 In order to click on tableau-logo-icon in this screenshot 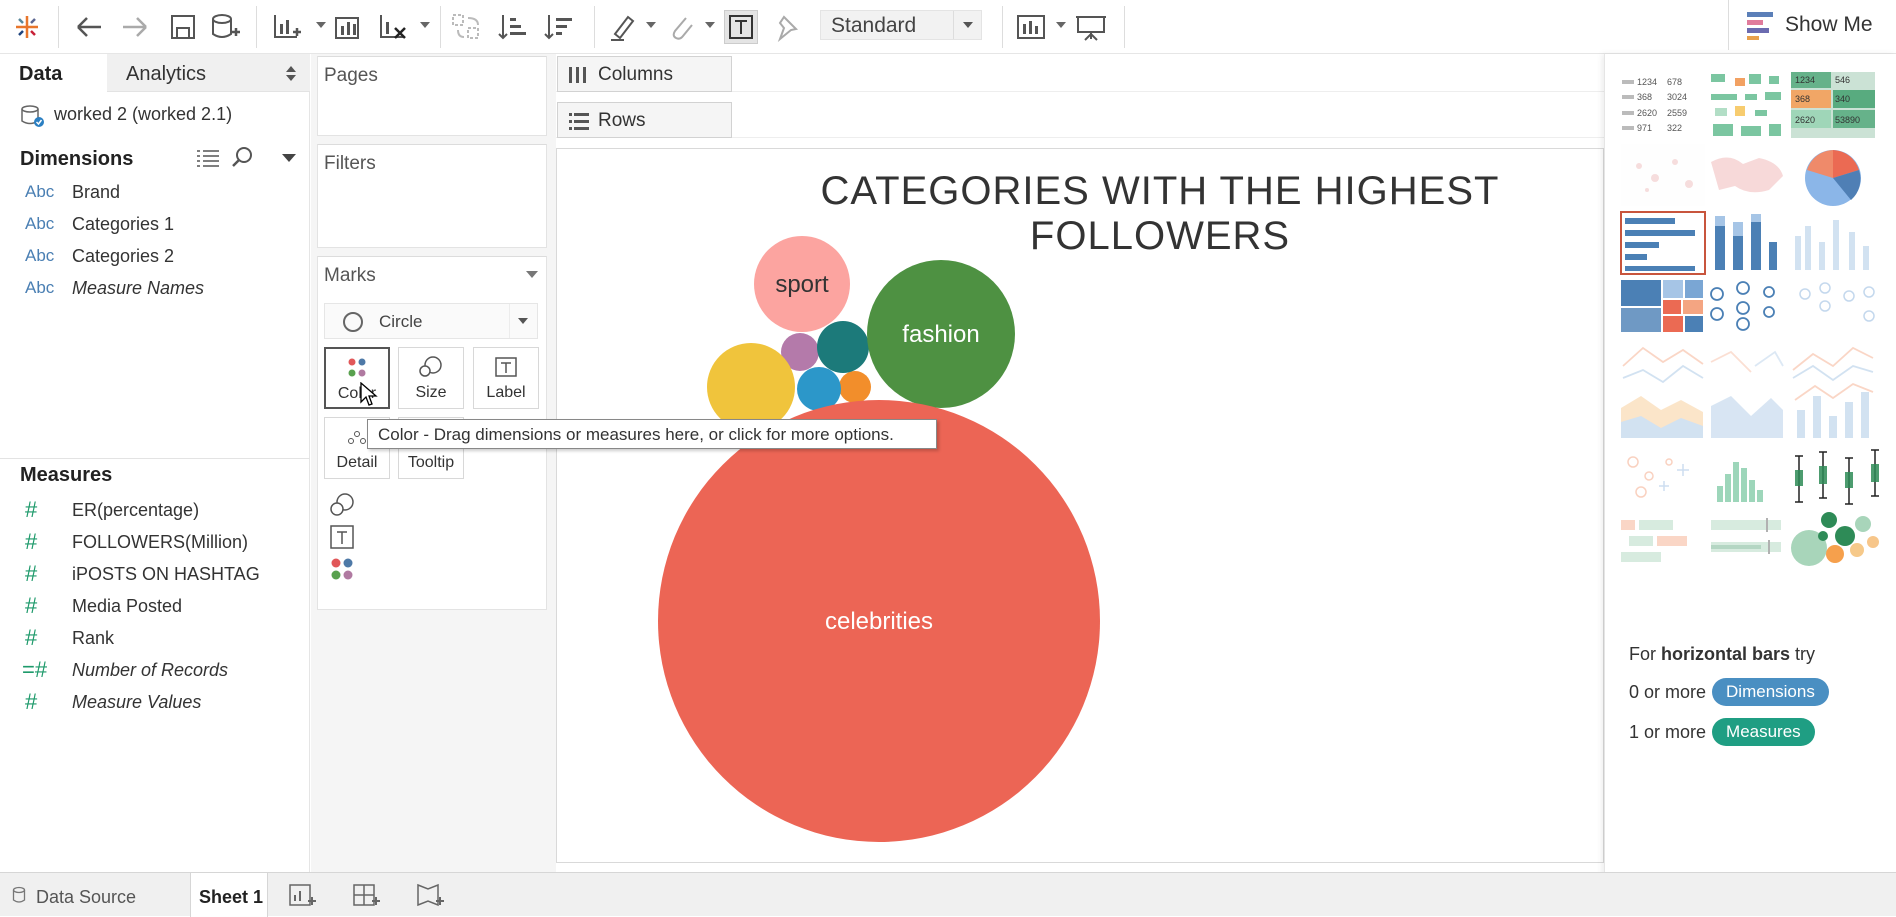, I will do `click(27, 27)`.